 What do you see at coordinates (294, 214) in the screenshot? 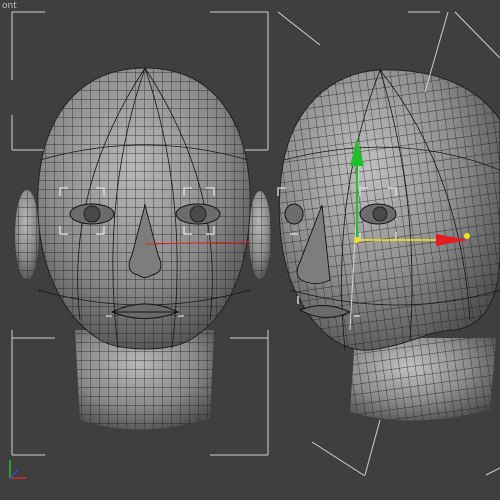
I see `eye-left-3q` at bounding box center [294, 214].